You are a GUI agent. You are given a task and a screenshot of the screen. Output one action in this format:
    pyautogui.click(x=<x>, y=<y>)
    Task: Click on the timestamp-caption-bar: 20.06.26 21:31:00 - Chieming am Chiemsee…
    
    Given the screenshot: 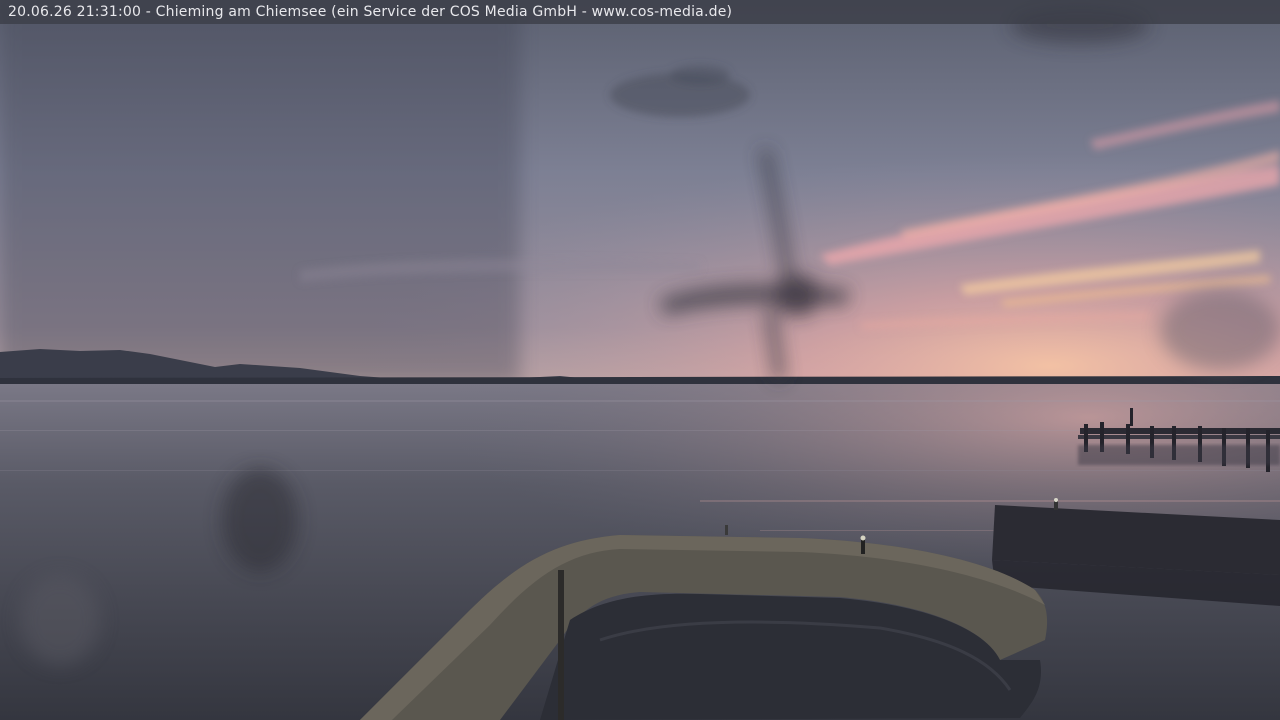 What is the action you would take?
    pyautogui.click(x=640, y=12)
    